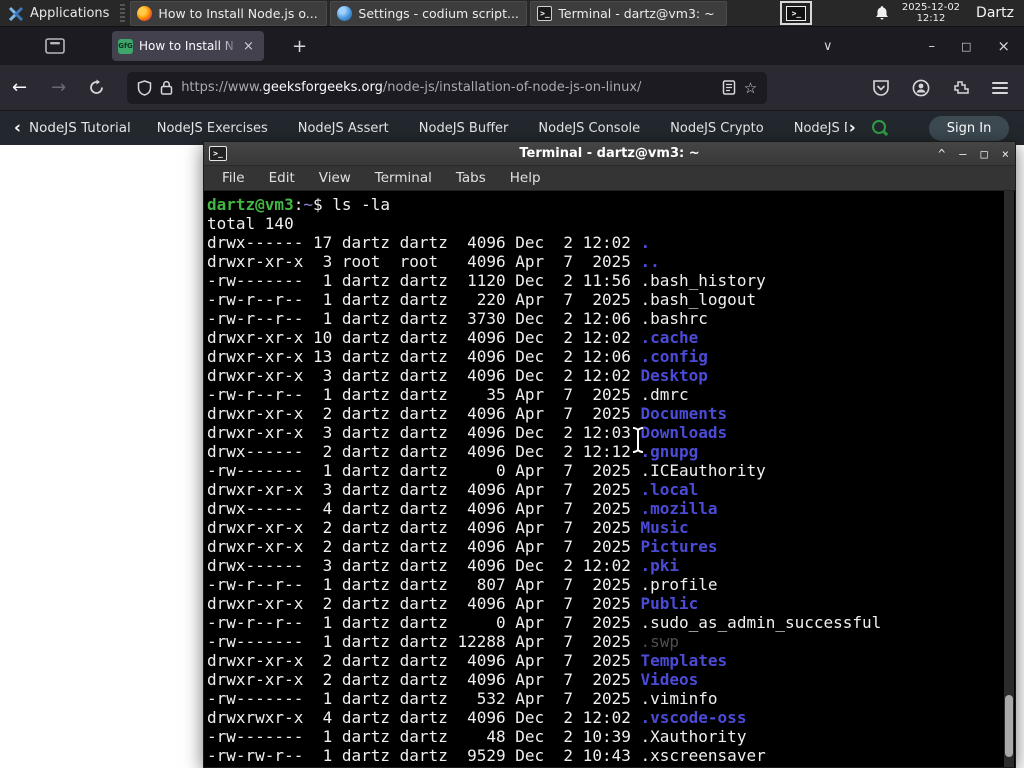  What do you see at coordinates (345, 13) in the screenshot?
I see `vscodium-icon` at bounding box center [345, 13].